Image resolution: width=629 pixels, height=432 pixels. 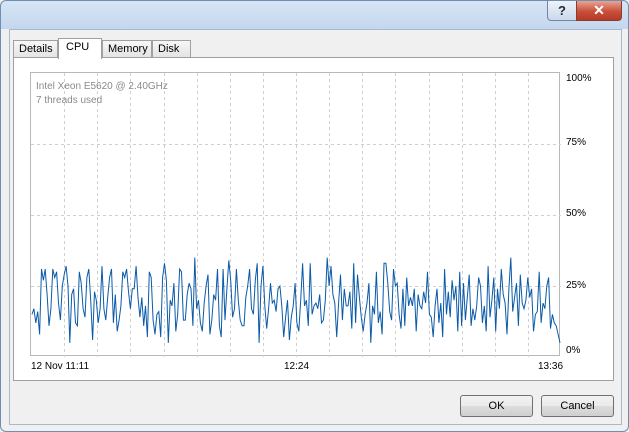 What do you see at coordinates (60, 366) in the screenshot?
I see `x-tick-label: 12 Nov 11:11` at bounding box center [60, 366].